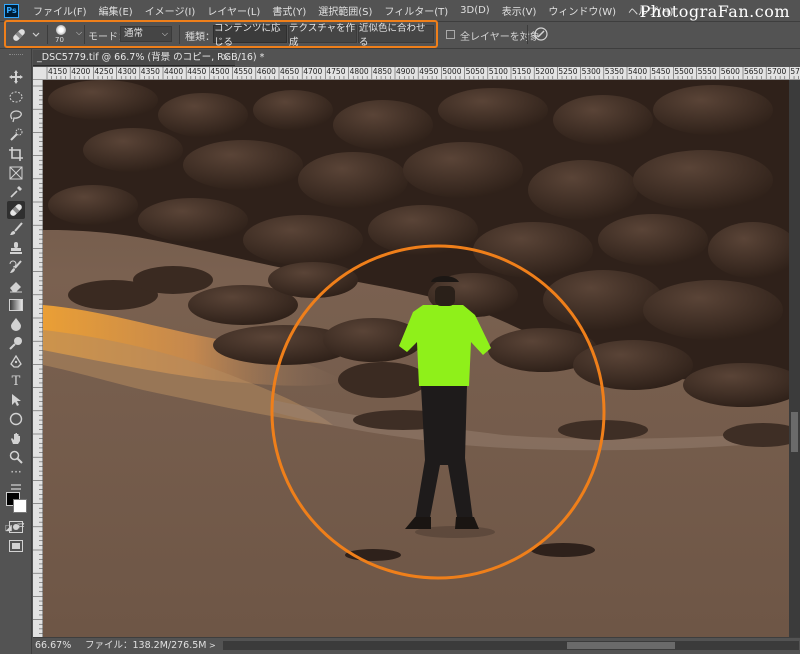 The image size is (800, 654). What do you see at coordinates (127, 71) in the screenshot?
I see `ruler-label: 4300` at bounding box center [127, 71].